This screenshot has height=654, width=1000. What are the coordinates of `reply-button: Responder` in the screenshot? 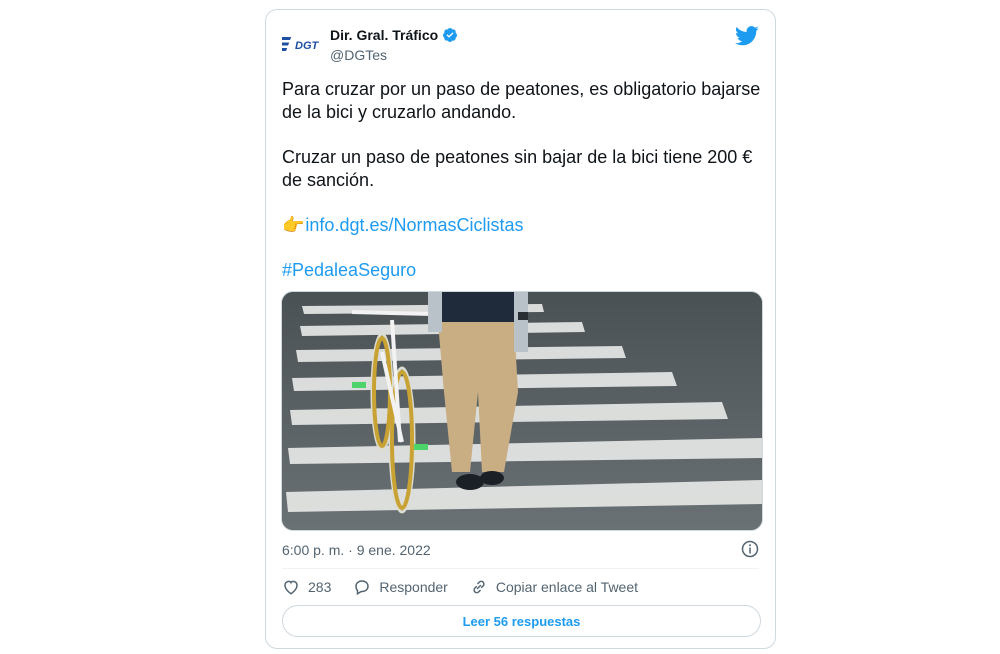 It's located at (400, 587).